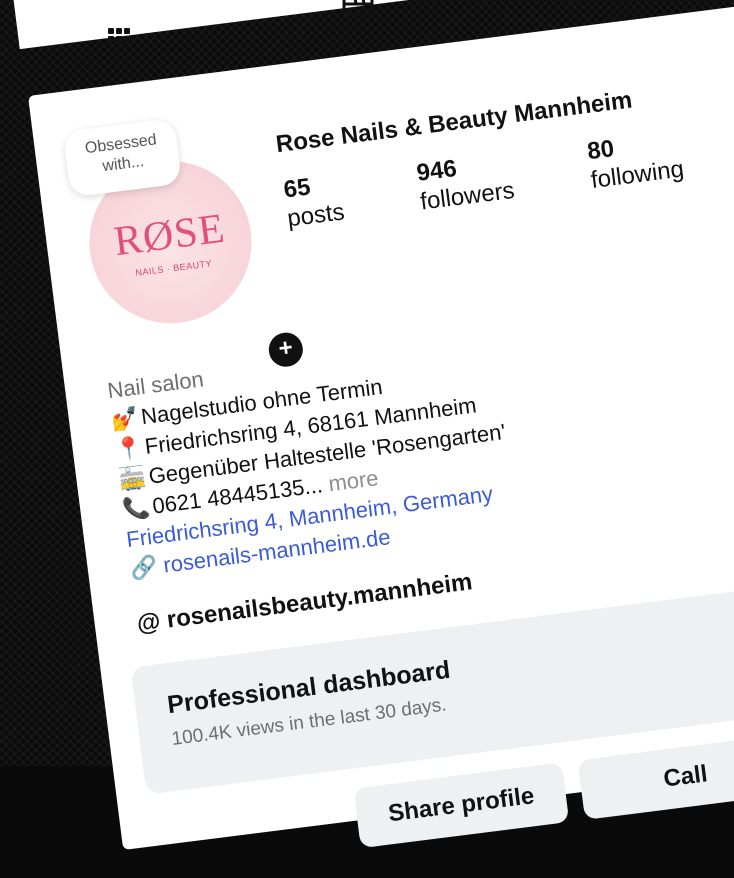 The height and width of the screenshot is (878, 734). What do you see at coordinates (636, 161) in the screenshot?
I see `stat-following: 80 following` at bounding box center [636, 161].